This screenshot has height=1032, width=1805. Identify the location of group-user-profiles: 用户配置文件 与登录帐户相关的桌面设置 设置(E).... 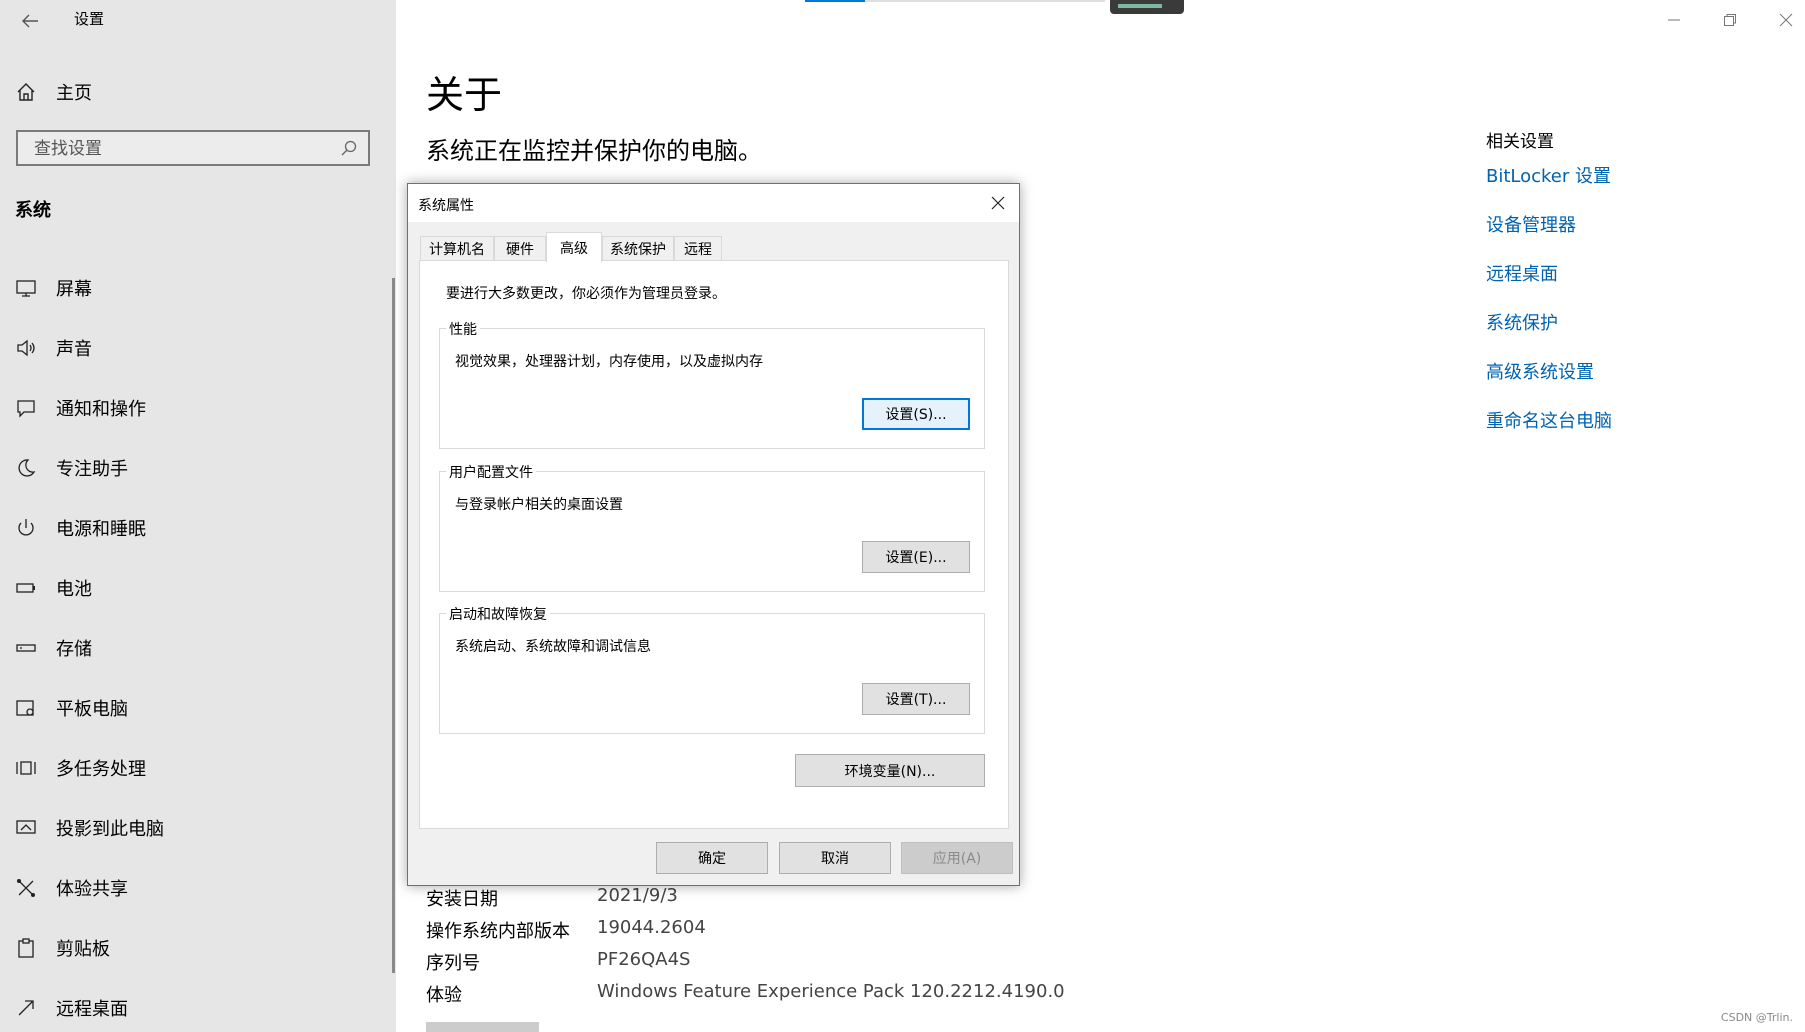
(712, 527).